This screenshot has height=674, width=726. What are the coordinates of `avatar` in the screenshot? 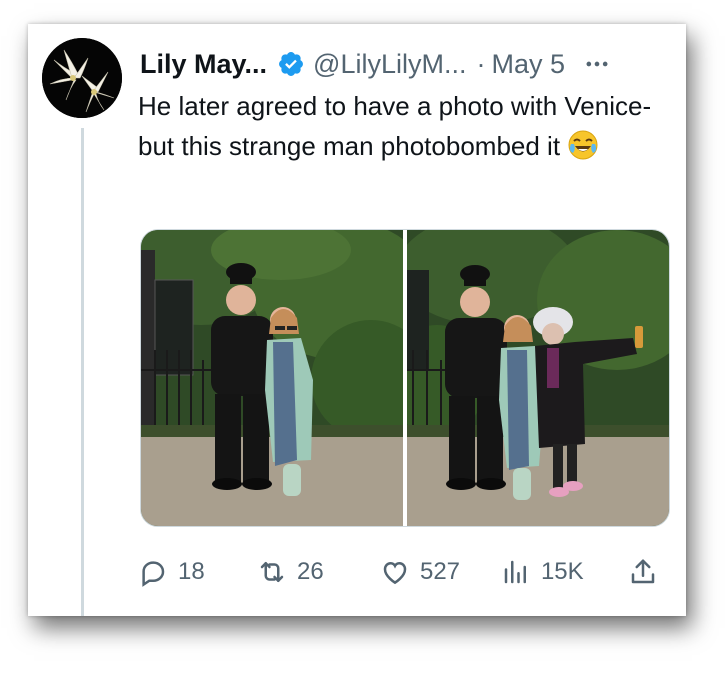 It's located at (82, 78).